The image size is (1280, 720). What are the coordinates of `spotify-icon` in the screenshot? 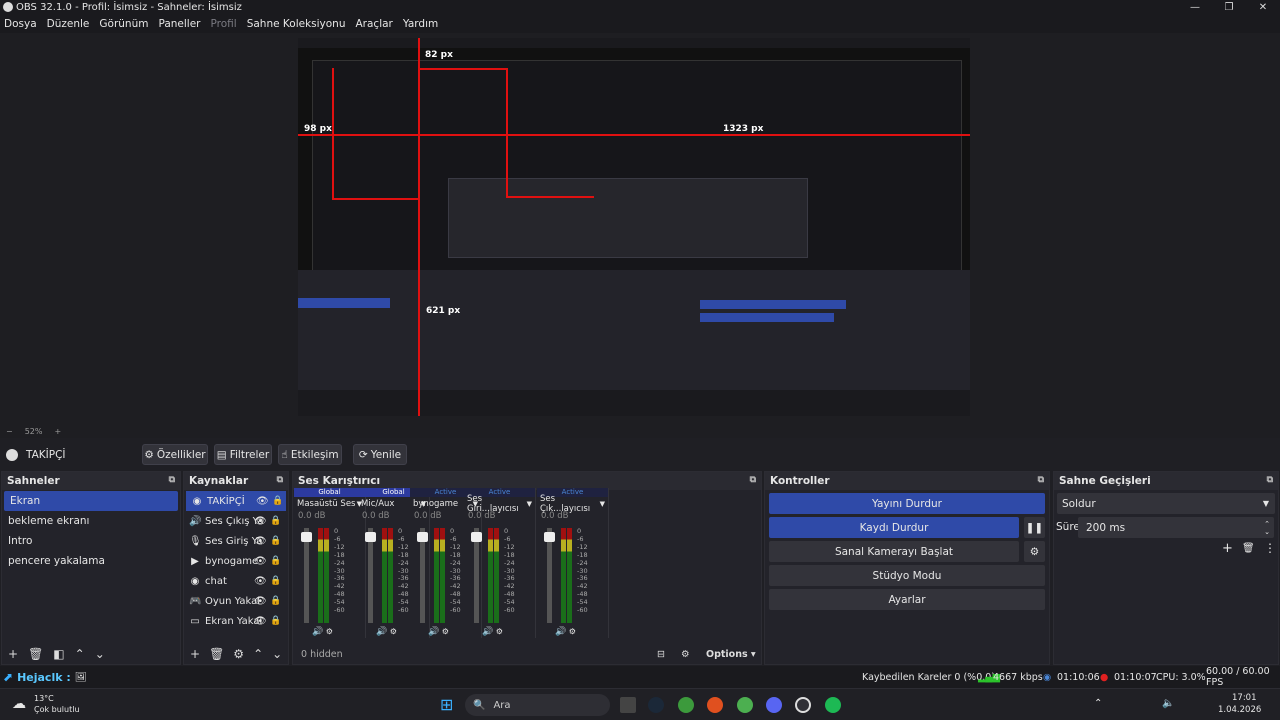 It's located at (833, 705).